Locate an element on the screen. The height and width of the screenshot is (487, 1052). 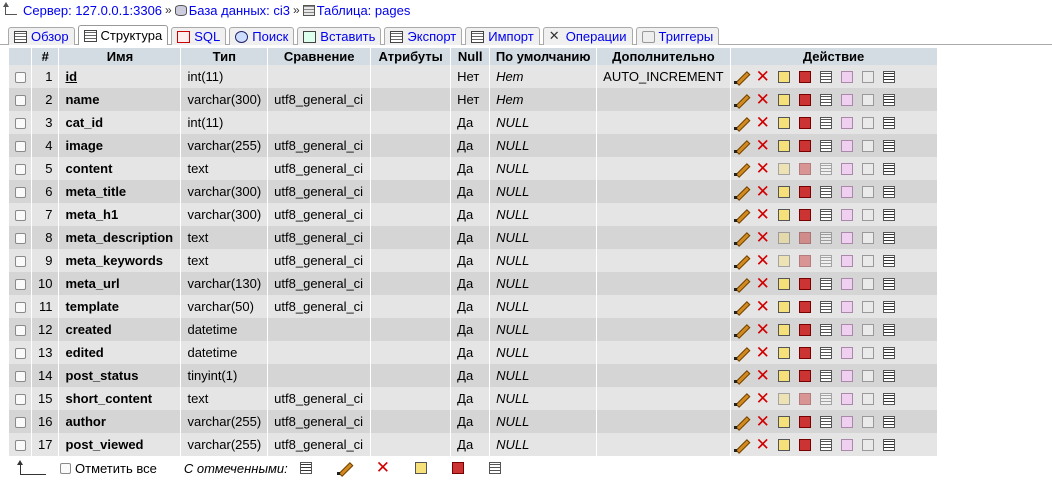
primary-selected-icon is located at coordinates (420, 468).